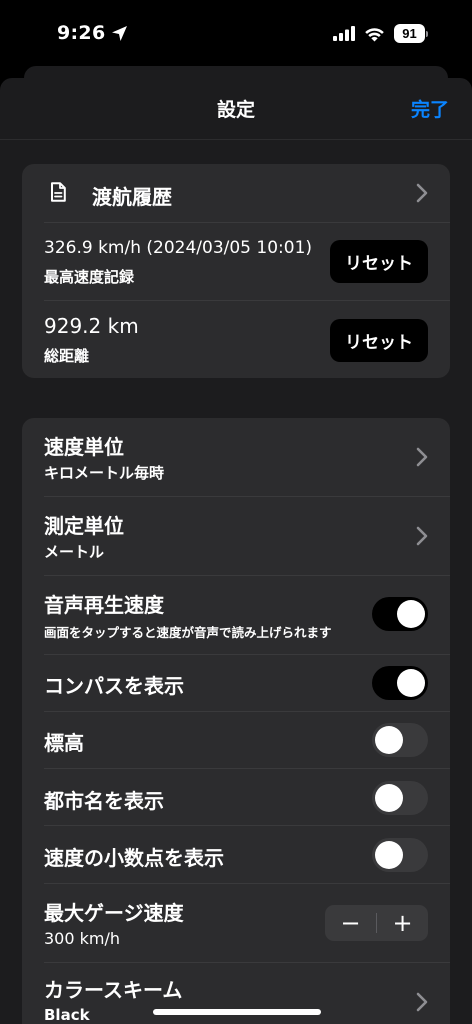 Image resolution: width=472 pixels, height=1024 pixels. What do you see at coordinates (402, 923) in the screenshot?
I see `increment-button: +` at bounding box center [402, 923].